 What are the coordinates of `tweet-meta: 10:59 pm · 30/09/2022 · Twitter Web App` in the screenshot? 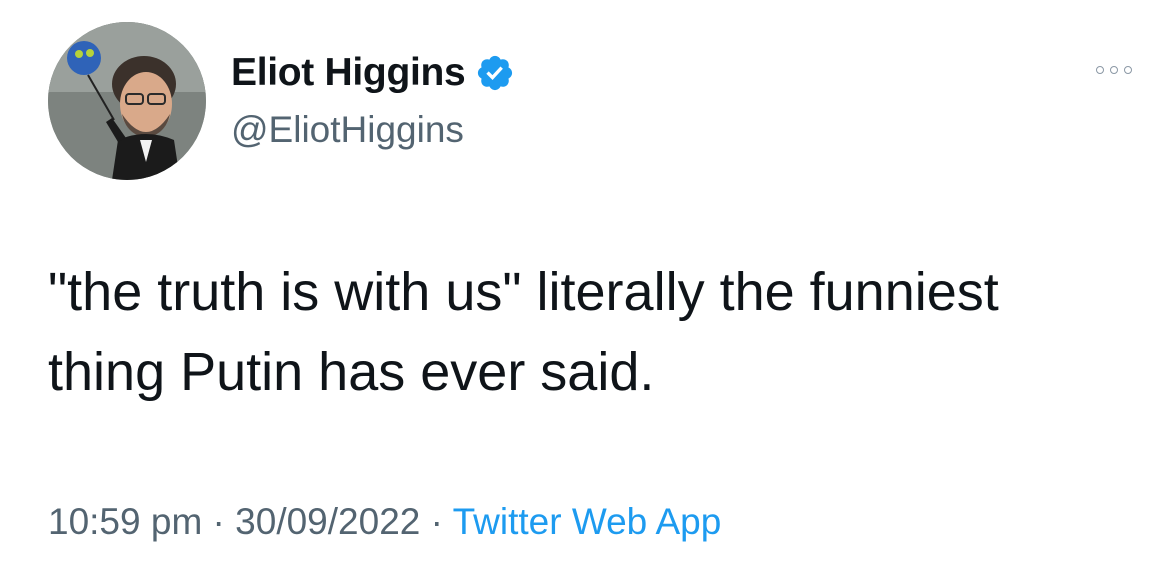 It's located at (384, 522).